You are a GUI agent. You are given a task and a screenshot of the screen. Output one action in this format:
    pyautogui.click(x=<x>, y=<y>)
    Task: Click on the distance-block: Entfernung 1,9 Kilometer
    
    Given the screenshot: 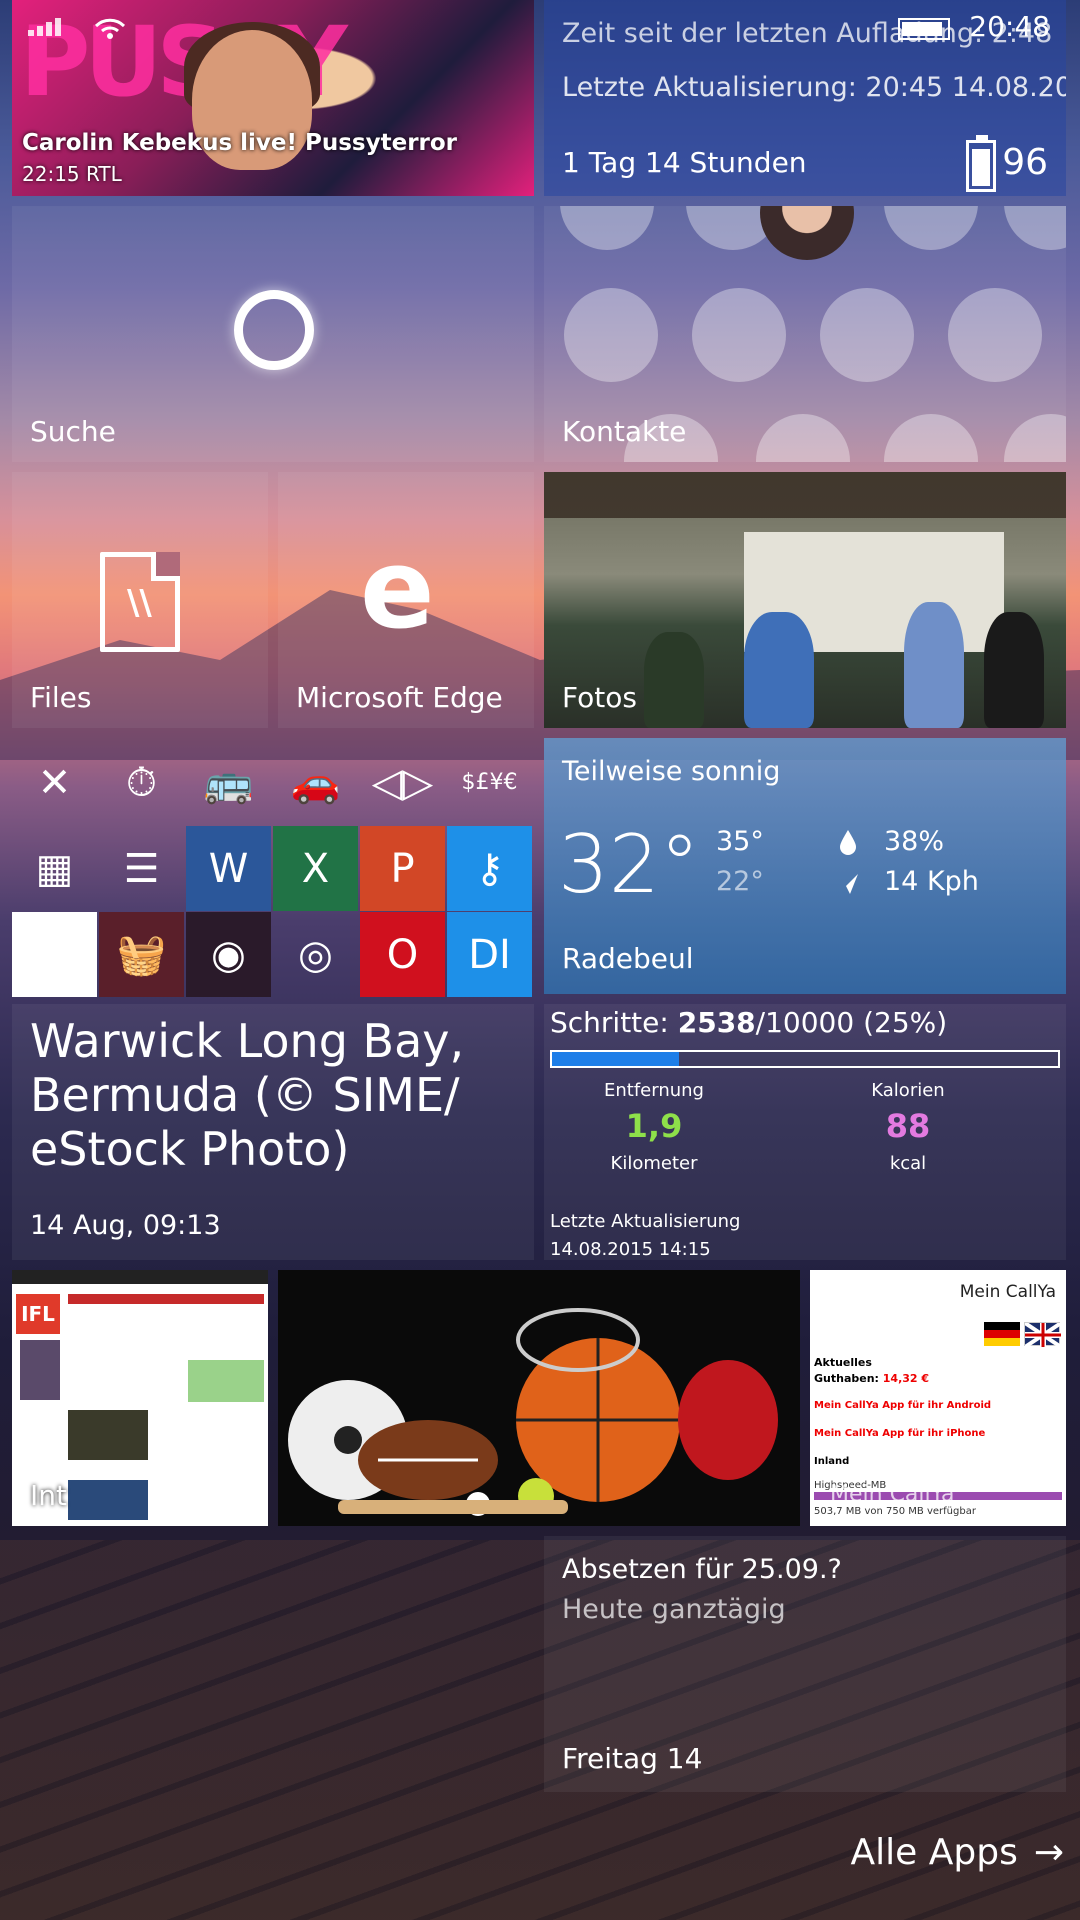 What is the action you would take?
    pyautogui.click(x=654, y=1127)
    